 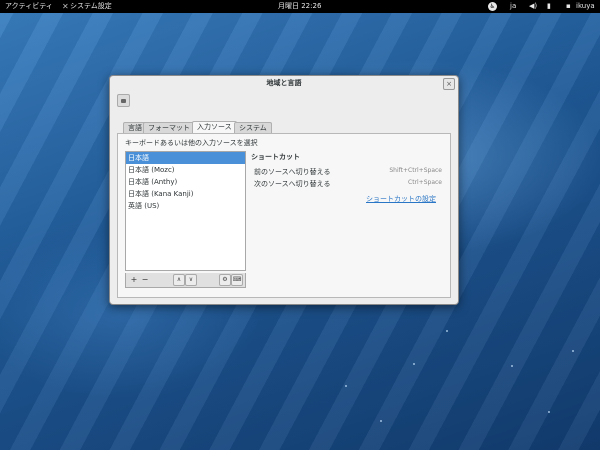 I want to click on instruction-text: キーボードあるいは他の入力ソースを選択, so click(x=191, y=143).